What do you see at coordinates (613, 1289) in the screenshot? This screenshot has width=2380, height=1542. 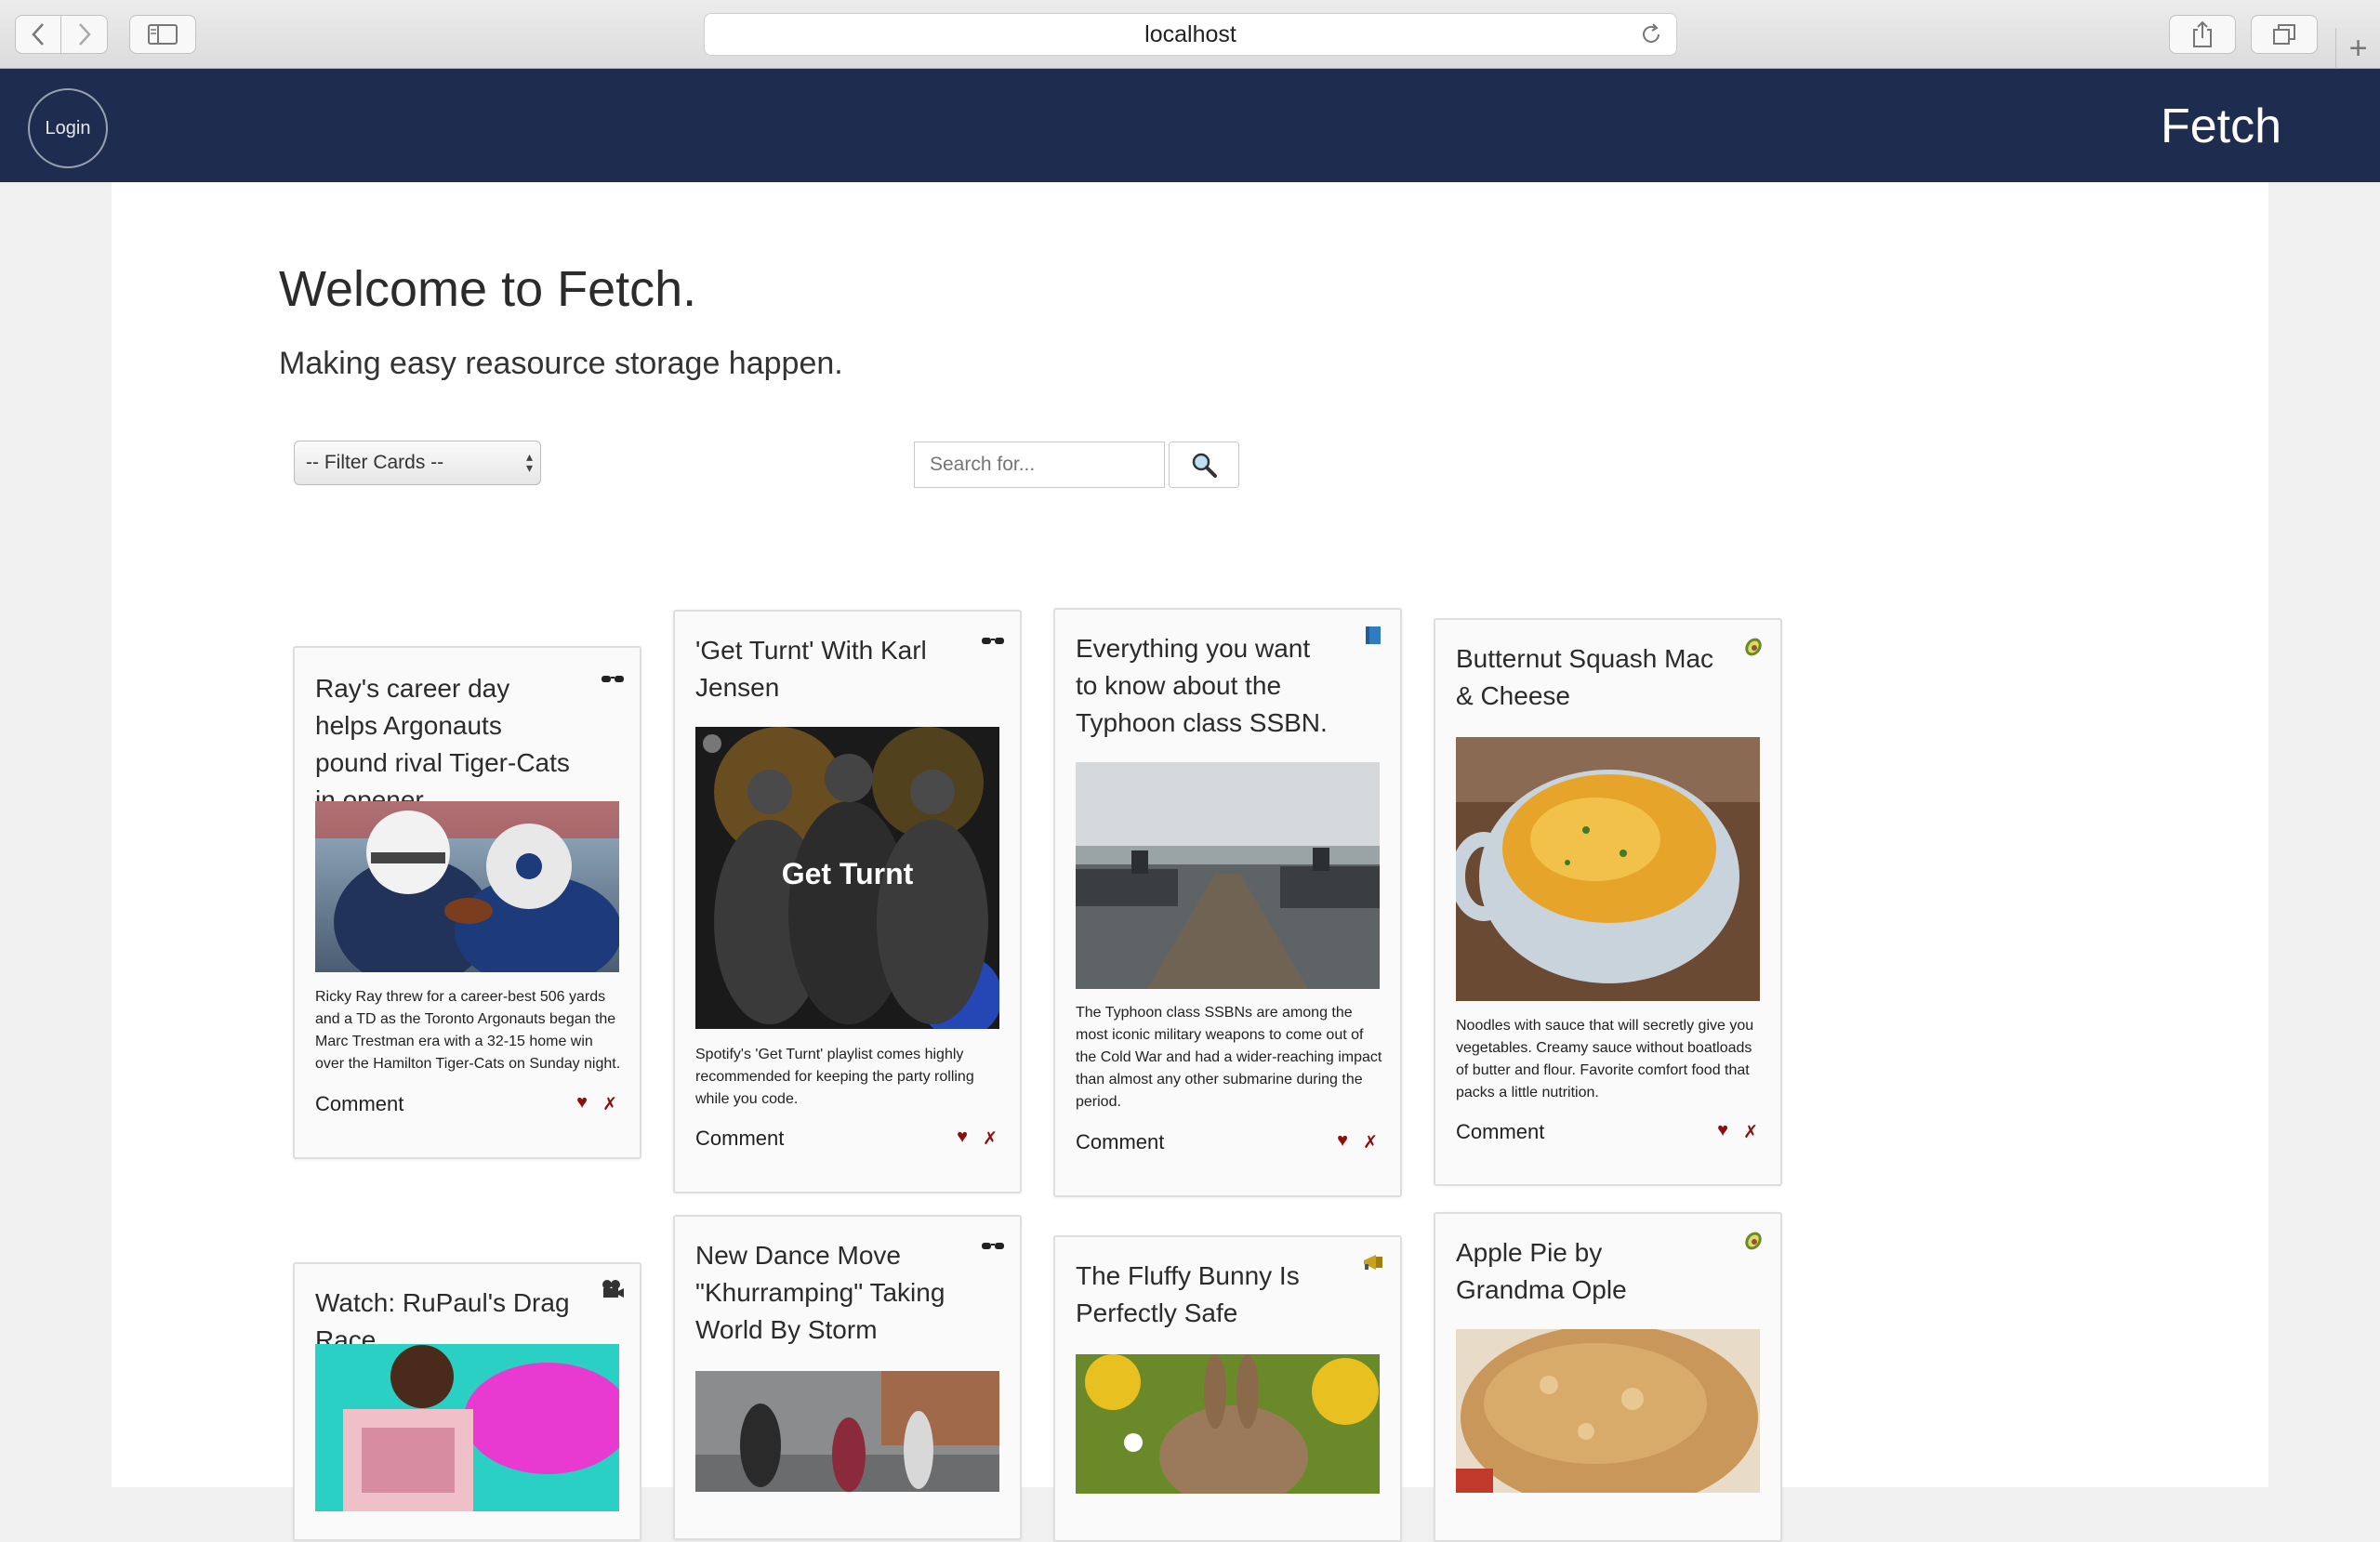 I see `movie-camera-icon` at bounding box center [613, 1289].